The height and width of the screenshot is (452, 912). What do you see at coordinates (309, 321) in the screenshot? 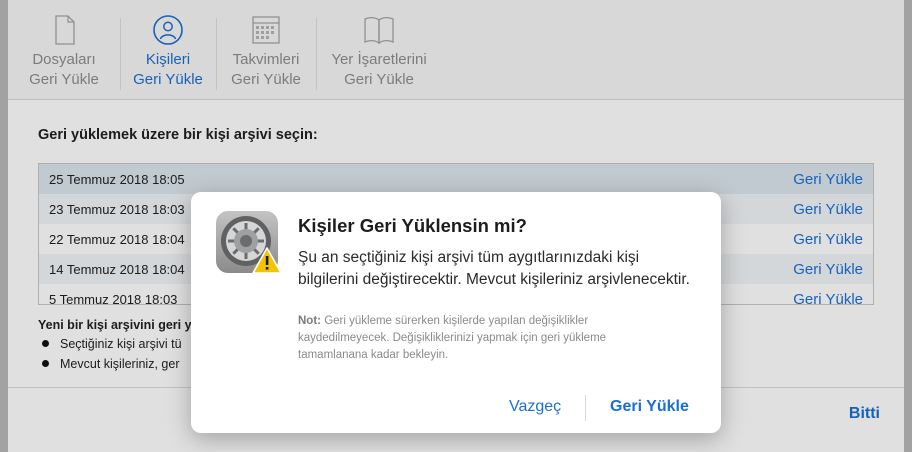
I see `note-label: Not:` at bounding box center [309, 321].